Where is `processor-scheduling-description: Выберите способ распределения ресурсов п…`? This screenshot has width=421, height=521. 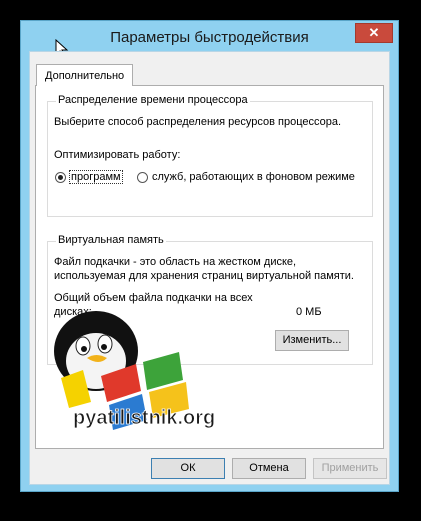
processor-scheduling-description: Выберите способ распределения ресурсов п… is located at coordinates (198, 122).